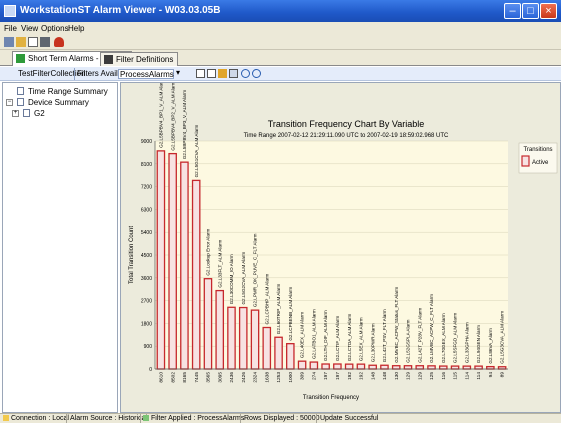 Image resolution: width=561 pixels, height=423 pixels. I want to click on bar-category-label: G2.L42T_P28V_FLT Alarm, so click(419, 335).